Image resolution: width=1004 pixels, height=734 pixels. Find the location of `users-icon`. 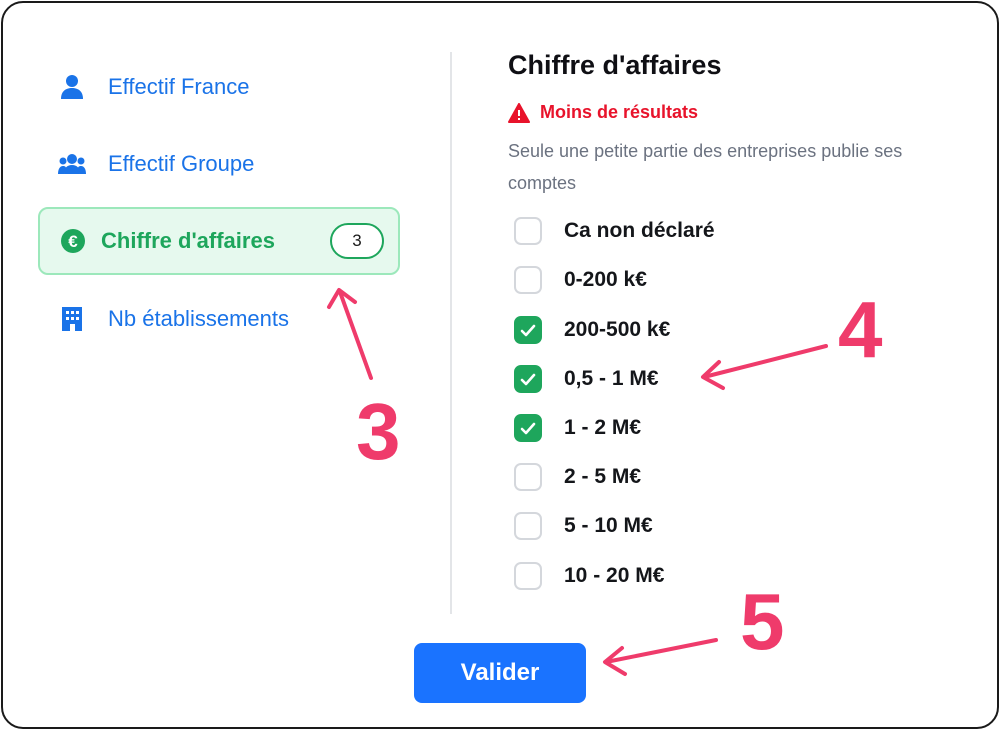

users-icon is located at coordinates (72, 164).